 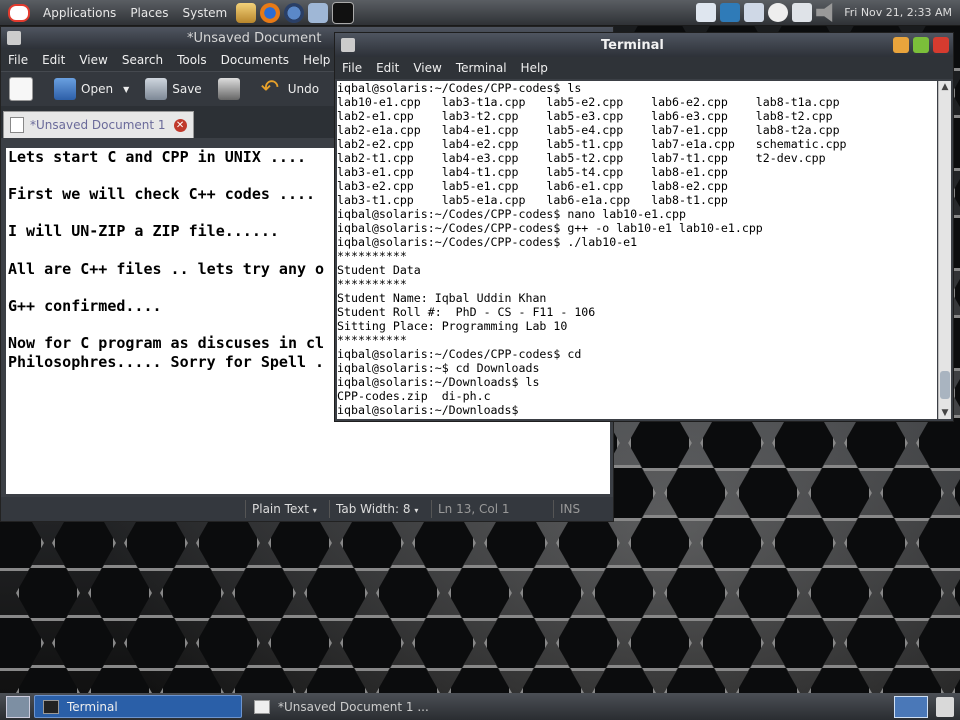 What do you see at coordinates (706, 12) in the screenshot?
I see `monitor-icon` at bounding box center [706, 12].